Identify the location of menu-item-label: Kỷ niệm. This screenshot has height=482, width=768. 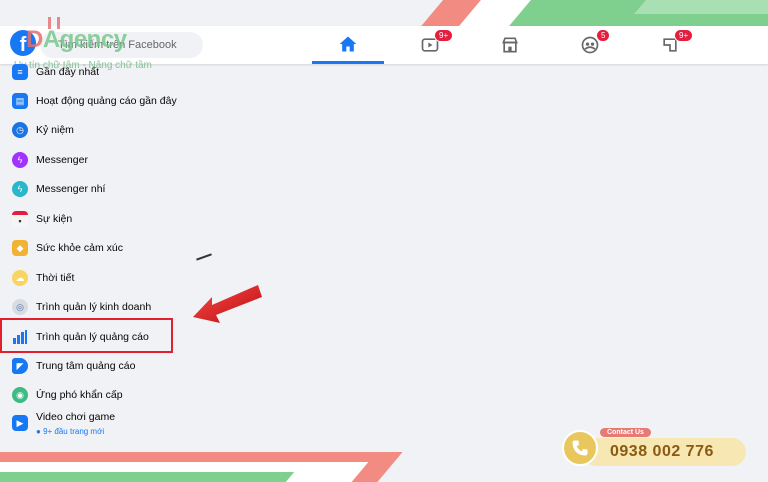
(55, 130).